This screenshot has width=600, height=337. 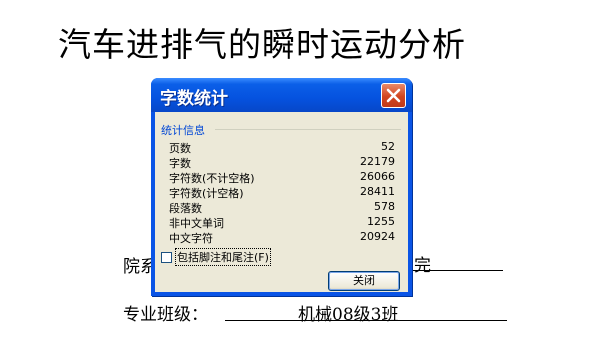 What do you see at coordinates (364, 281) in the screenshot?
I see `close-button: 关闭` at bounding box center [364, 281].